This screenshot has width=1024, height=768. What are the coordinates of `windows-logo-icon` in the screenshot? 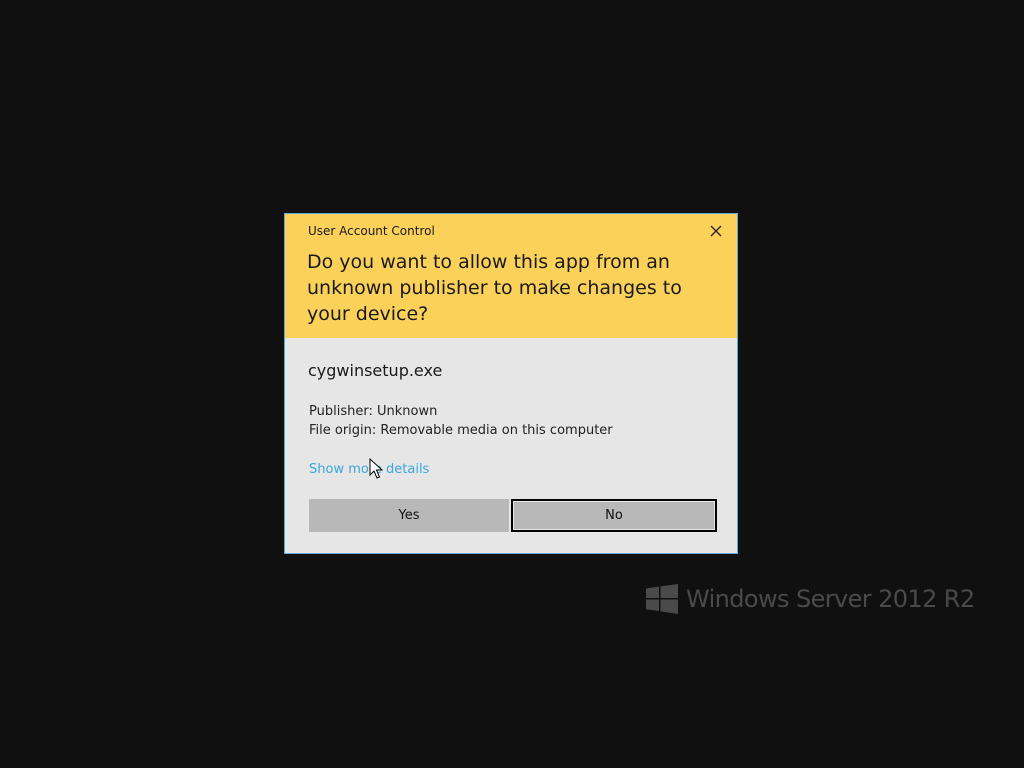 It's located at (662, 599).